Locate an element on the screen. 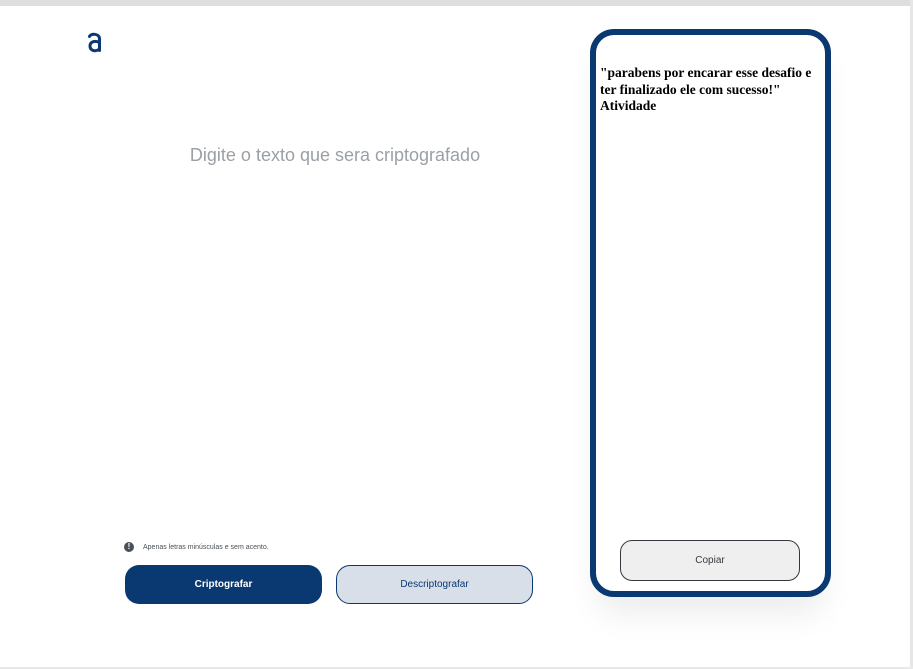 The height and width of the screenshot is (669, 913). alura-logo-icon is located at coordinates (95, 42).